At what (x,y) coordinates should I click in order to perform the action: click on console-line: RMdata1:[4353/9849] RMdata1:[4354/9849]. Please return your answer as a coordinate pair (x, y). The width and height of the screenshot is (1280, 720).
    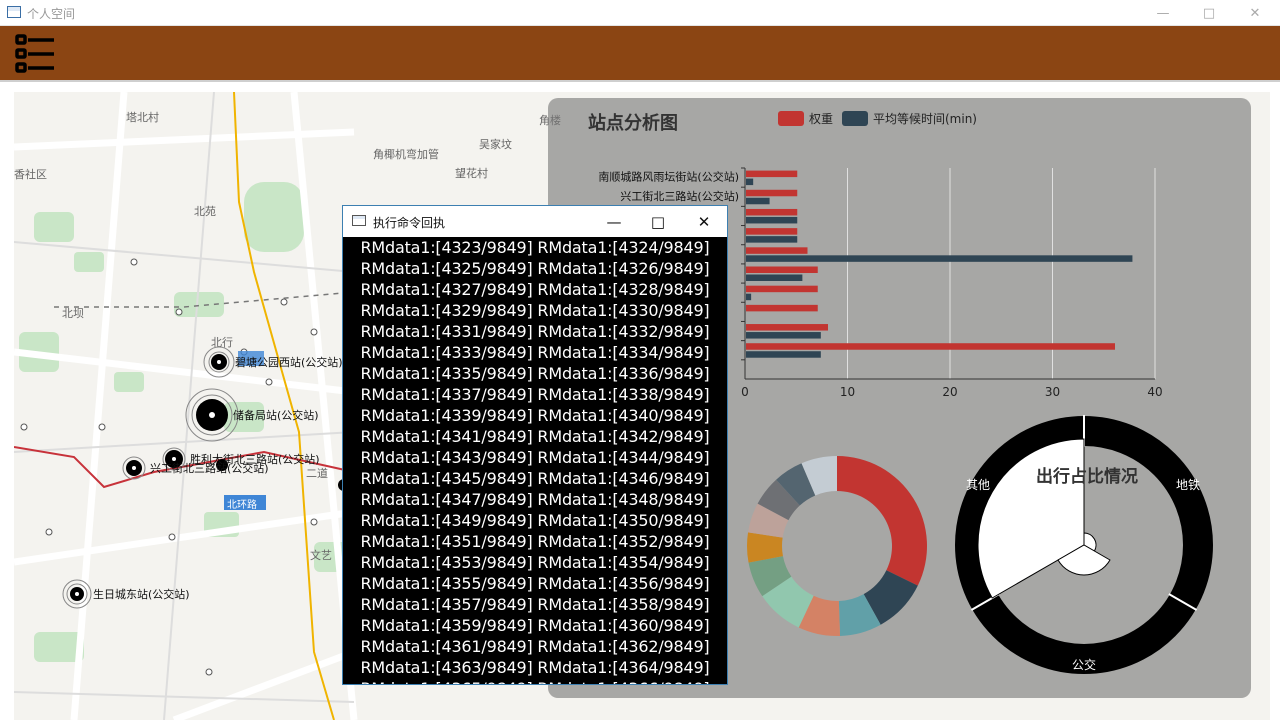
    Looking at the image, I should click on (535, 562).